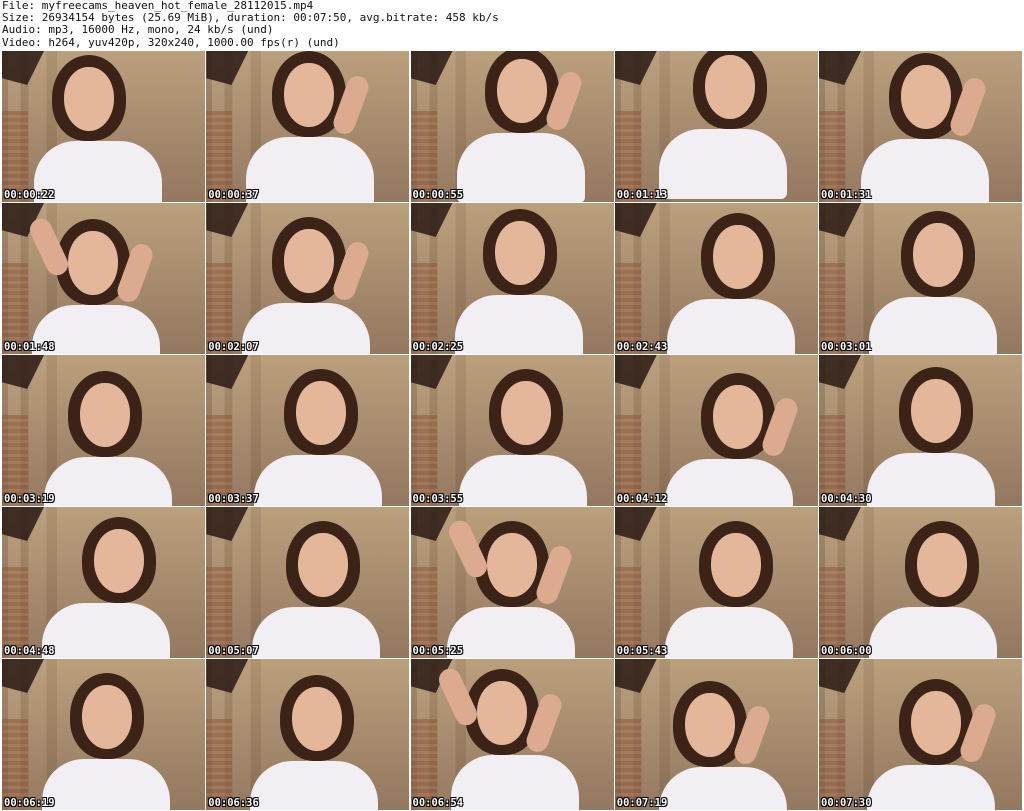 The width and height of the screenshot is (1024, 811). I want to click on thumbnail-timestamp: 00:01:48, so click(29, 347).